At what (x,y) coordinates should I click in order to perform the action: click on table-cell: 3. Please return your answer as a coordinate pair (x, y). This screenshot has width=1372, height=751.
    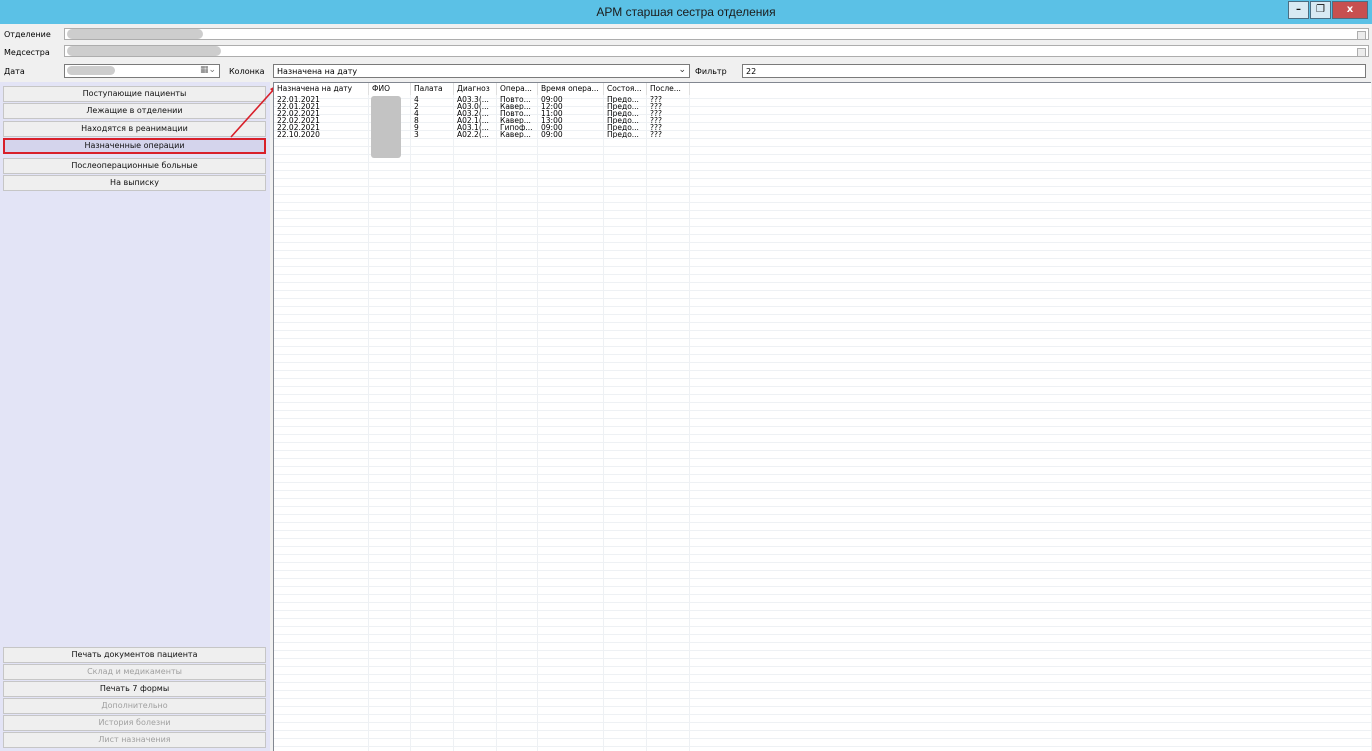
    Looking at the image, I should click on (432, 134).